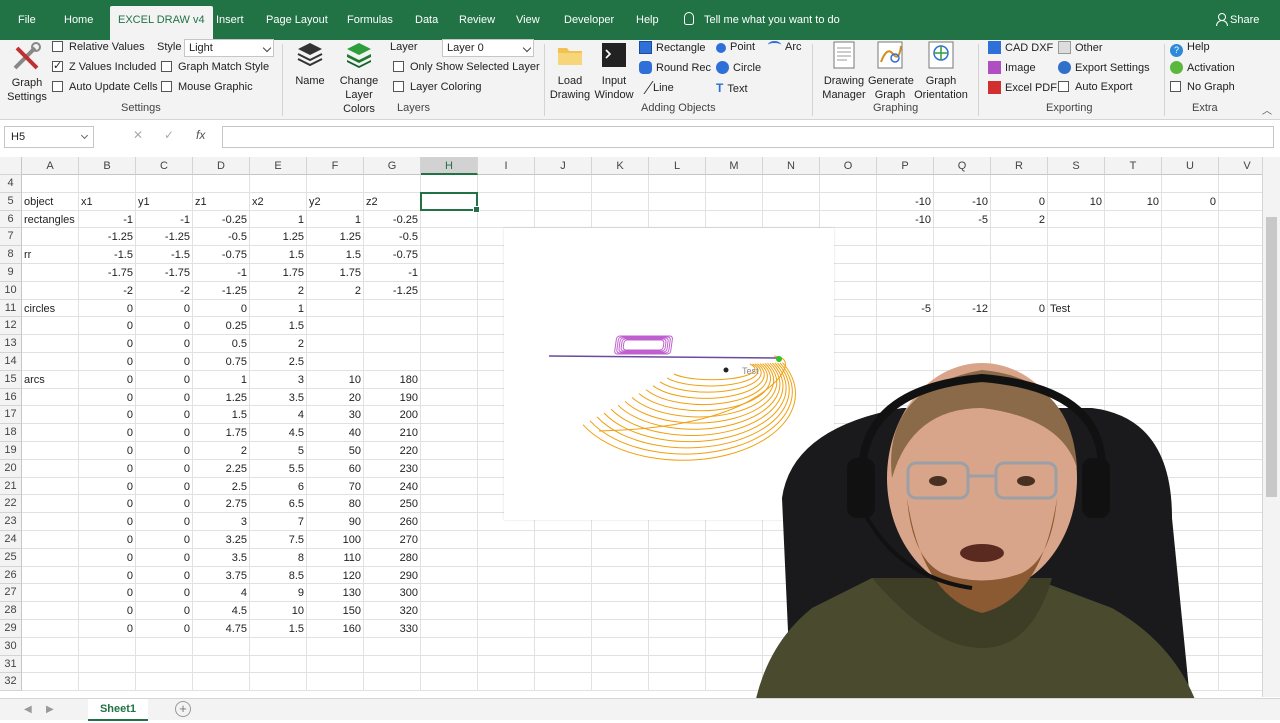 This screenshot has width=1280, height=723. What do you see at coordinates (962, 166) in the screenshot?
I see `column-header-q: Q` at bounding box center [962, 166].